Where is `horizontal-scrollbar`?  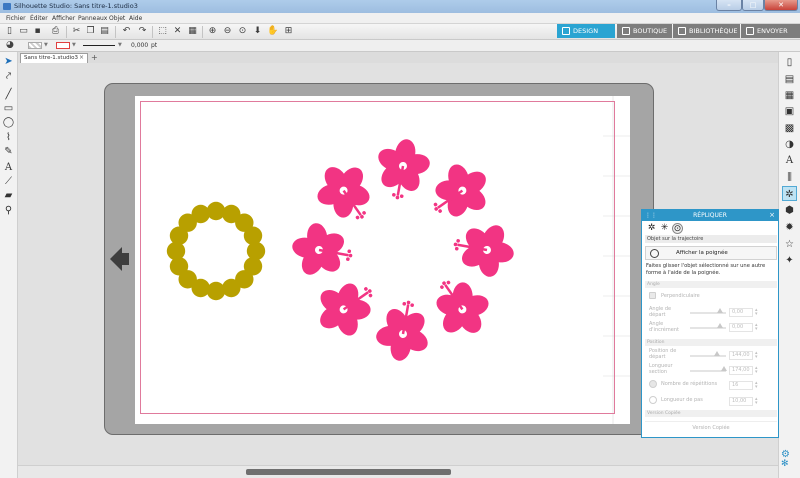 horizontal-scrollbar is located at coordinates (398, 471).